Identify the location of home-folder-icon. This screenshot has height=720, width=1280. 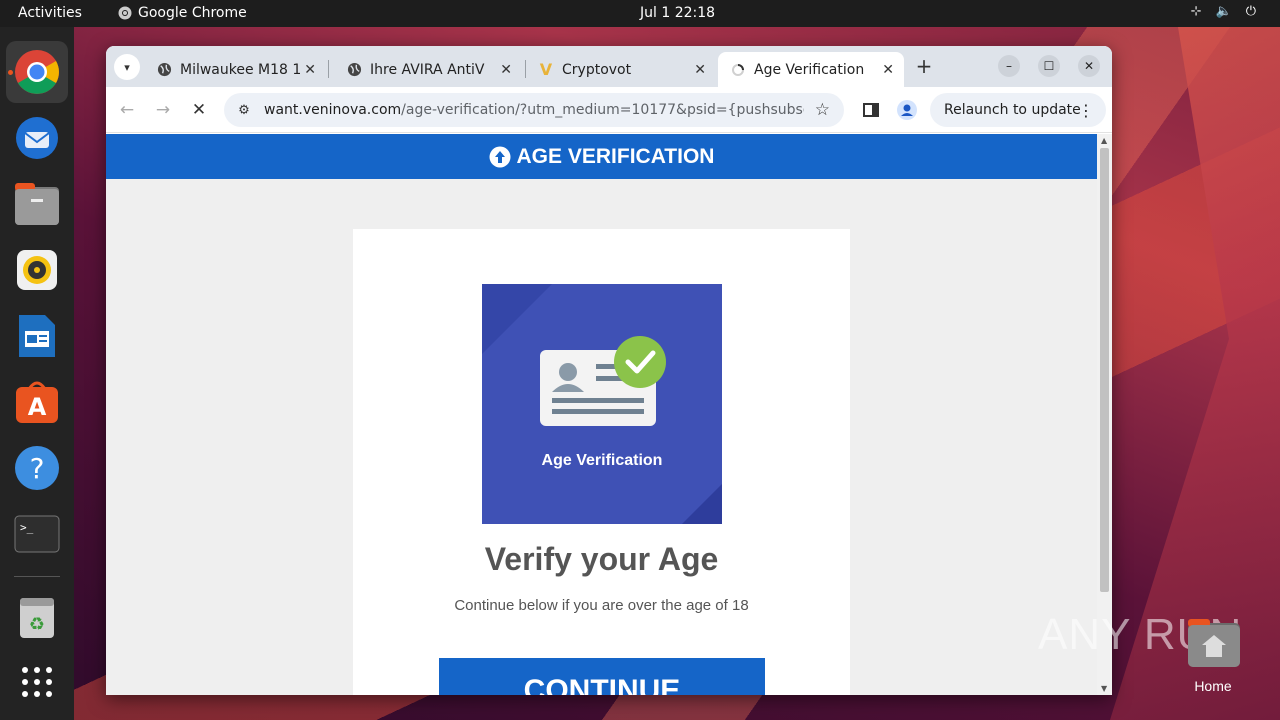
(1214, 644).